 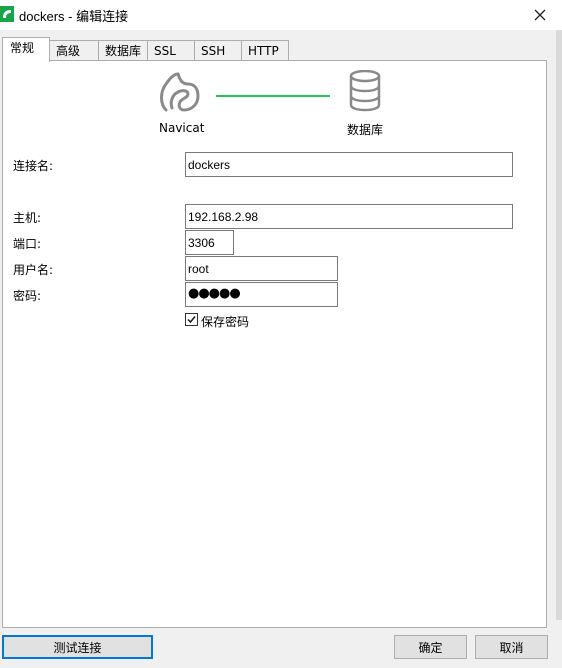 I want to click on test-connection-button: 测试连接, so click(x=77, y=647).